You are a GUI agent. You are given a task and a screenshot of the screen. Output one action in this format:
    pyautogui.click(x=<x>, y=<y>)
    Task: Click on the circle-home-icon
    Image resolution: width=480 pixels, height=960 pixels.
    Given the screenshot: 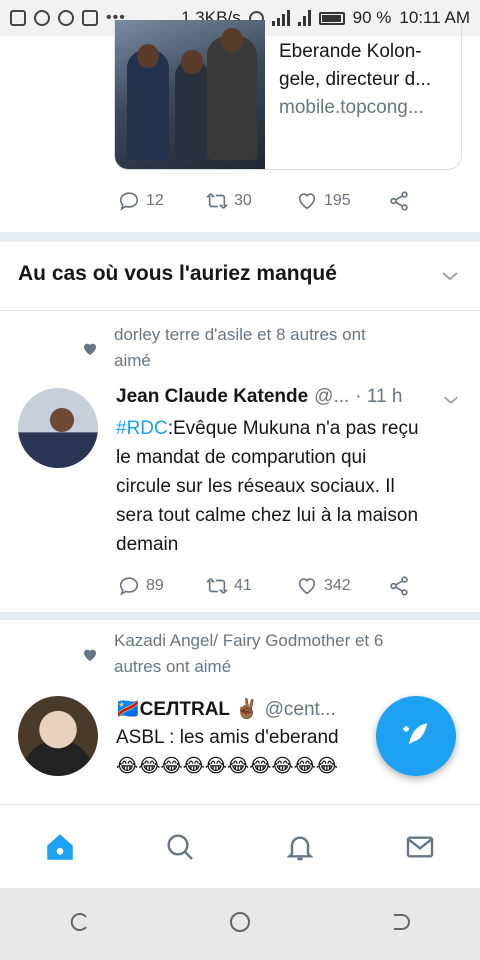 What is the action you would take?
    pyautogui.click(x=240, y=921)
    